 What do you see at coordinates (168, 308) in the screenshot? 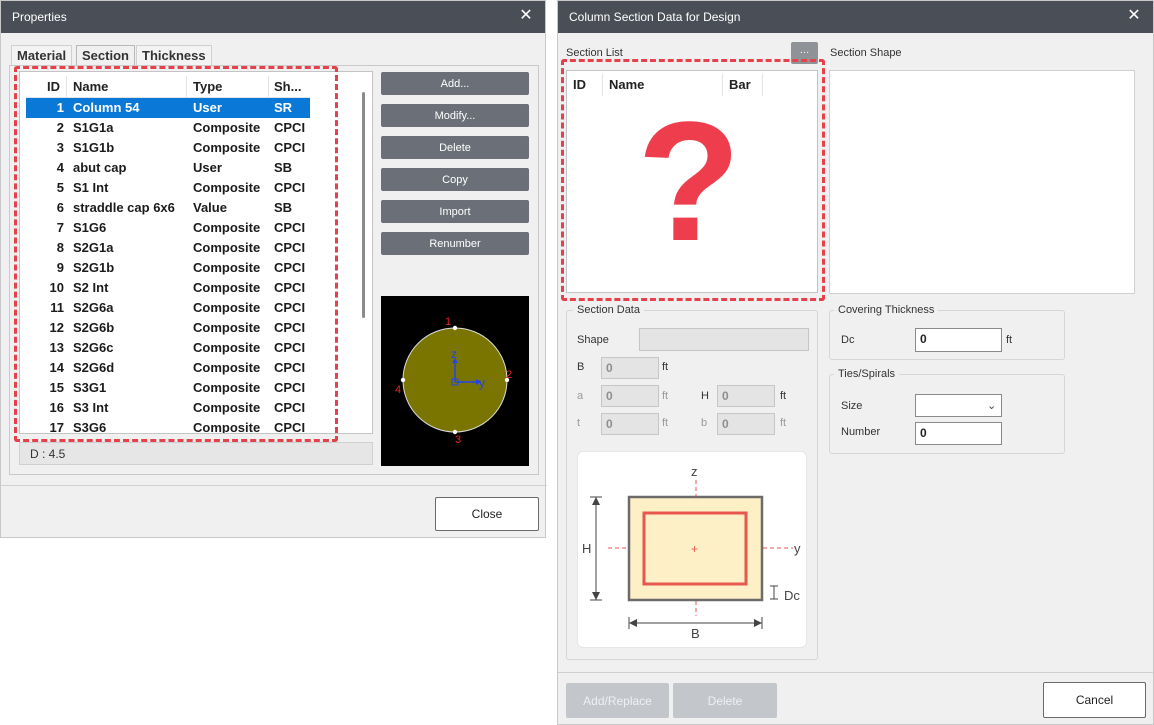
I see `table-row: 11 S2G6a Composite CPCI` at bounding box center [168, 308].